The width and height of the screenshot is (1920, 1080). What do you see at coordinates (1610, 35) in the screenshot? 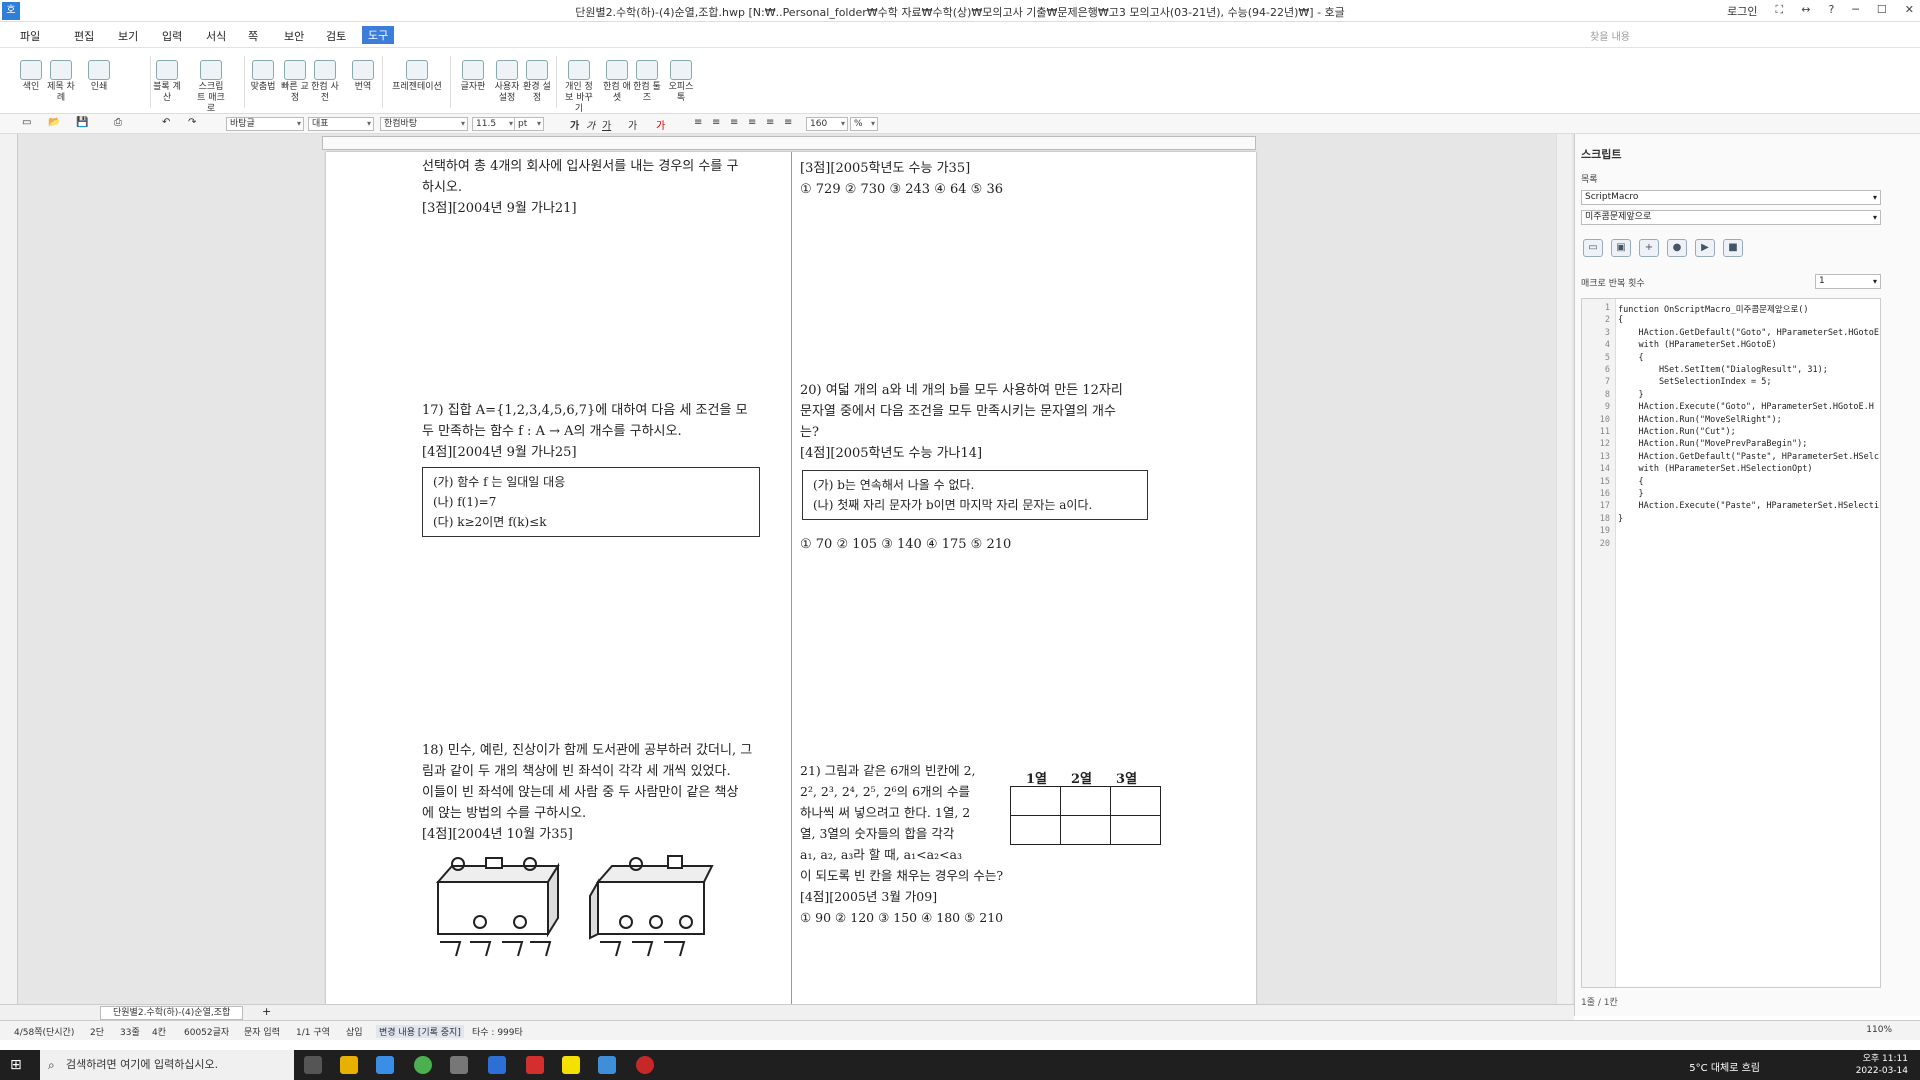
I see `help-search-input: 찾을 내용` at bounding box center [1610, 35].